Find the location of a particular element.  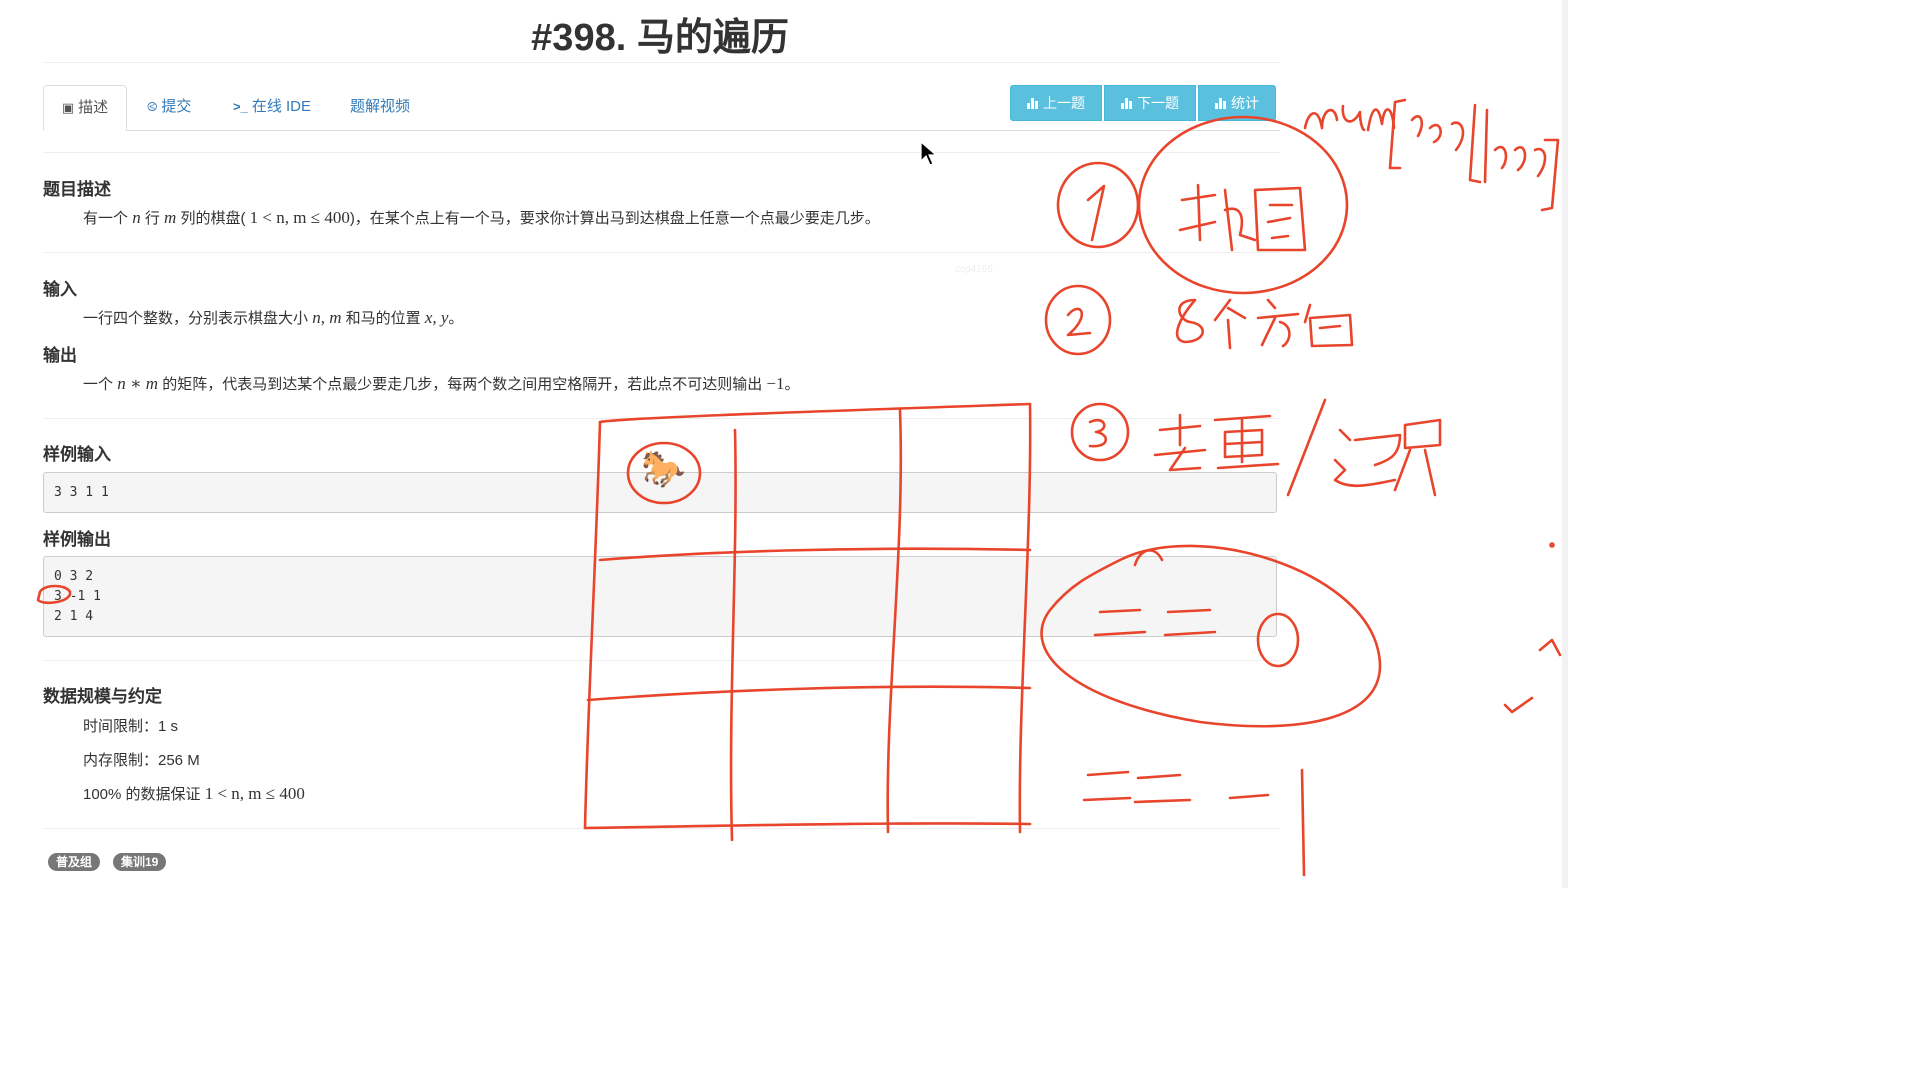

tab-description: ▣ 描述 is located at coordinates (85, 108).